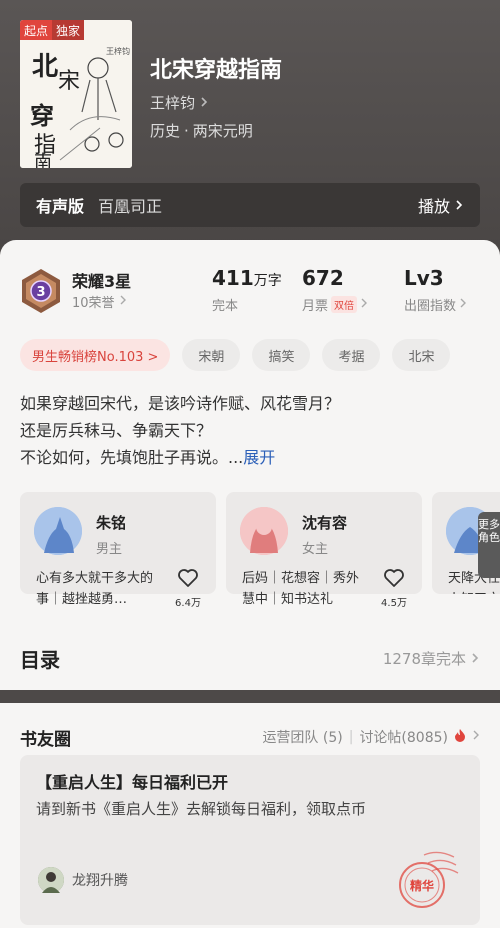  I want to click on tag-research: 考据, so click(351, 355).